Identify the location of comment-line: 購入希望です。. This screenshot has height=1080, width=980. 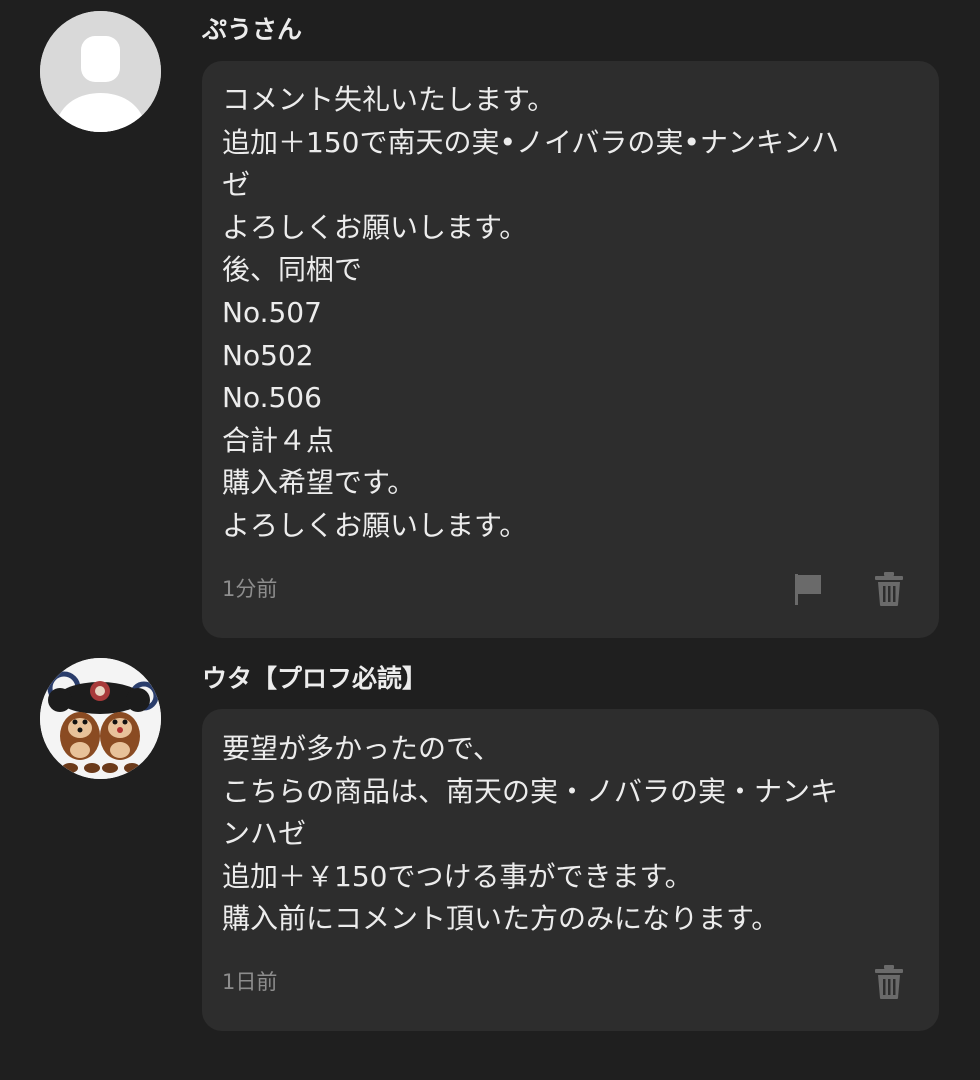
(319, 483).